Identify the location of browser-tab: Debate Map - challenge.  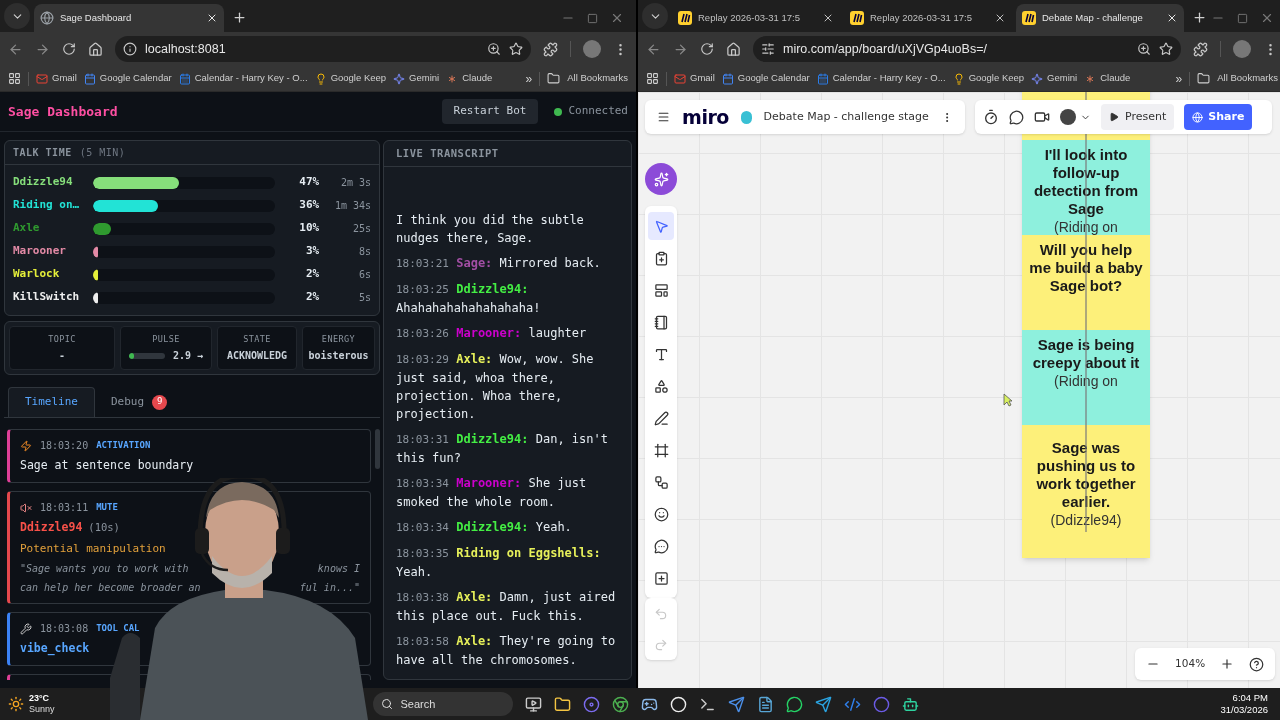
(1100, 18).